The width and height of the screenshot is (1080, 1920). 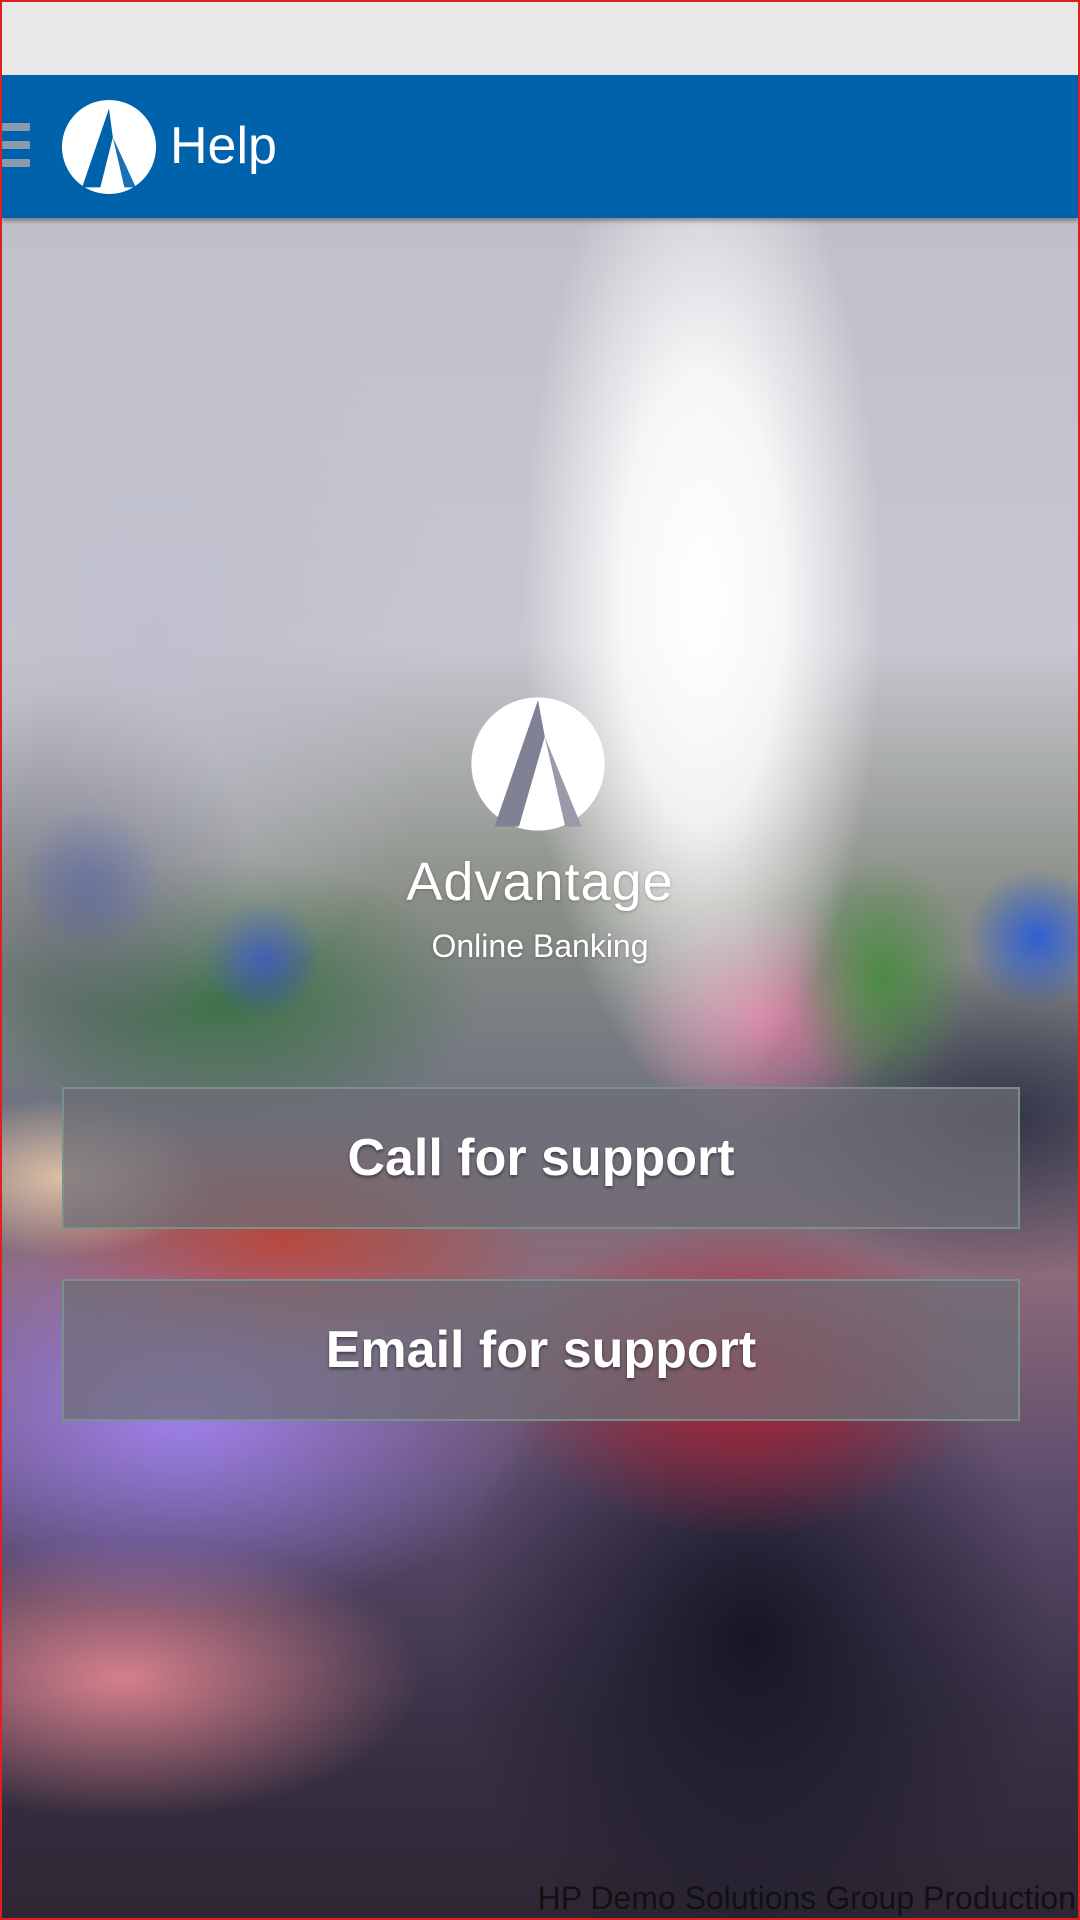 I want to click on brand-name: Advantage, so click(x=540, y=882).